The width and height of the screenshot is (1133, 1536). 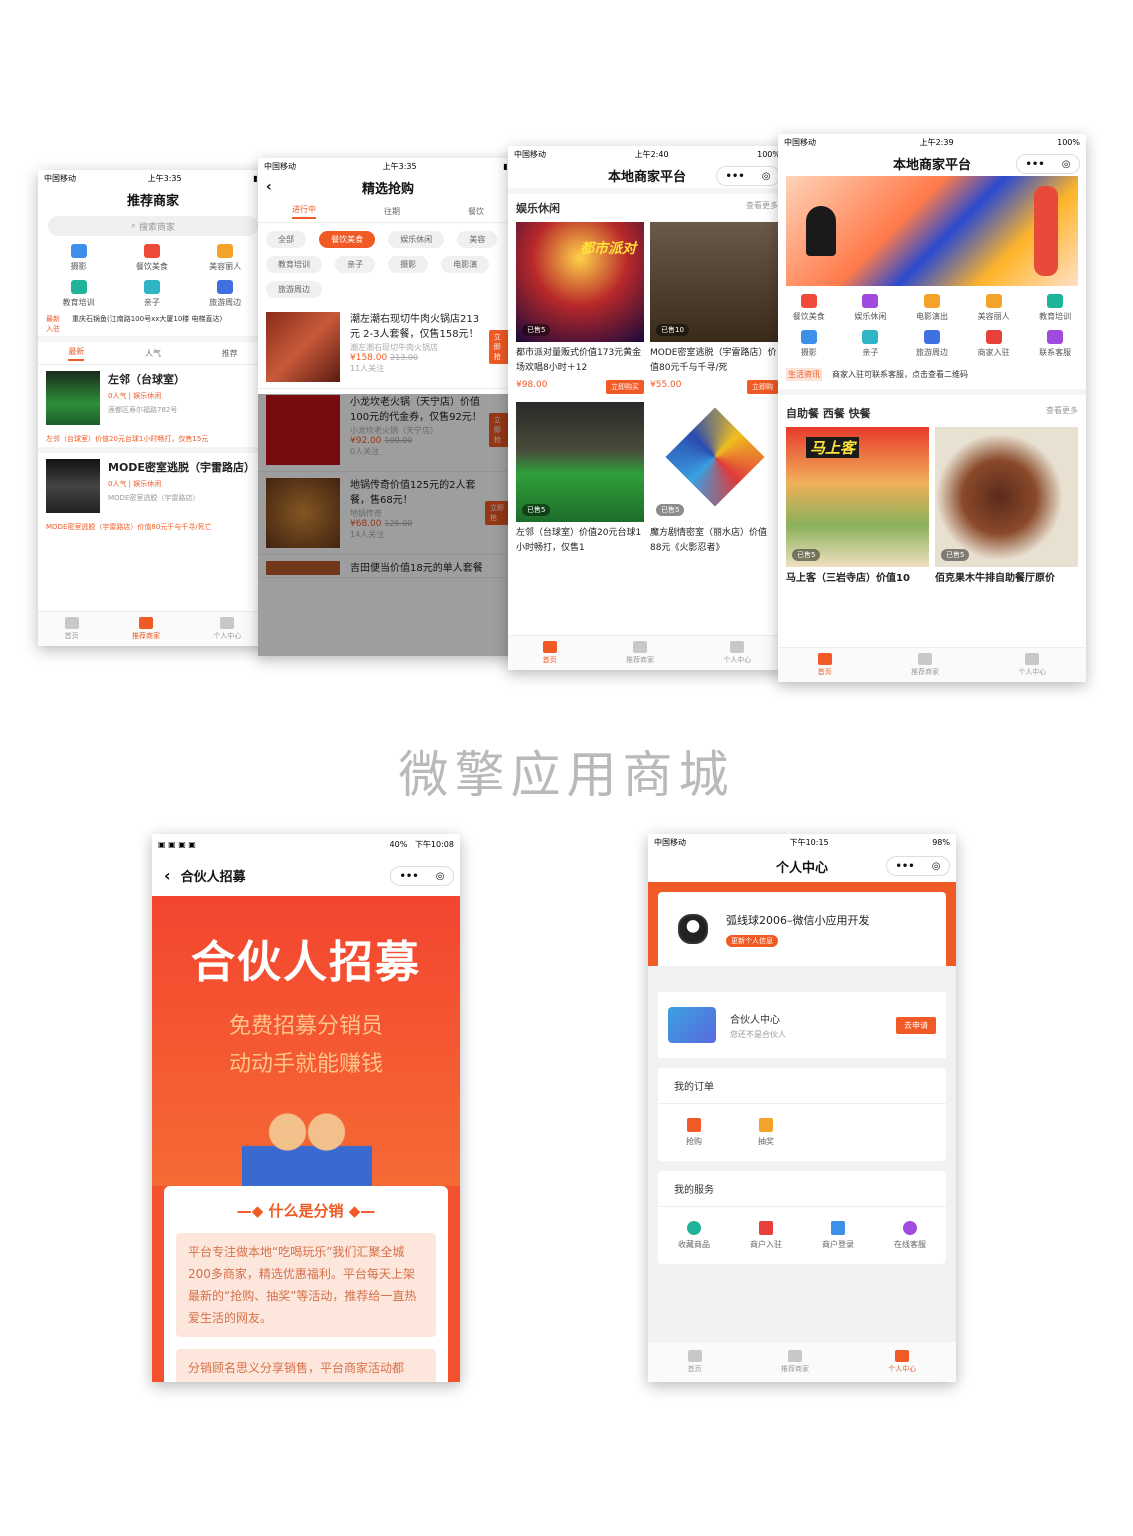 I want to click on section-header: 自助餐 西餐 快餐 查看更多, so click(x=932, y=411).